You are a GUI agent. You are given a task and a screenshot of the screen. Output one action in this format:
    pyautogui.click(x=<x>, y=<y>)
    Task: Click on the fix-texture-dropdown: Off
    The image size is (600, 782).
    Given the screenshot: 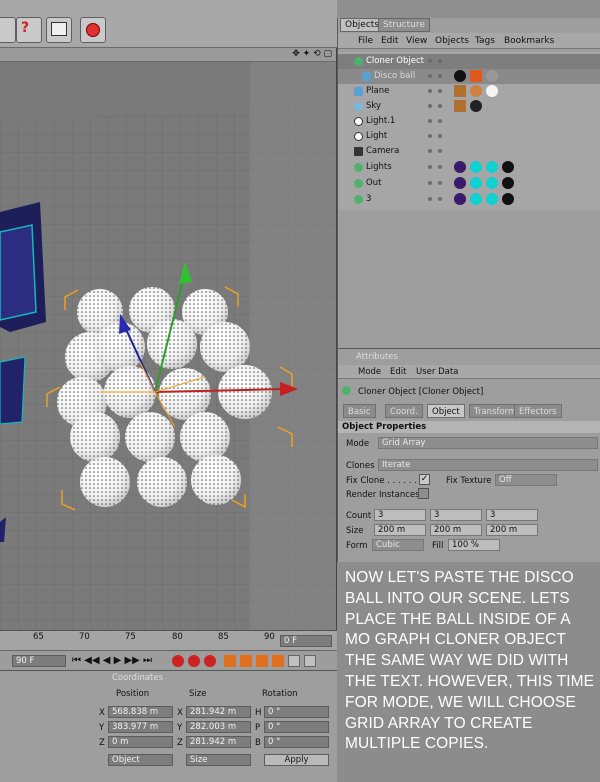 What is the action you would take?
    pyautogui.click(x=526, y=480)
    